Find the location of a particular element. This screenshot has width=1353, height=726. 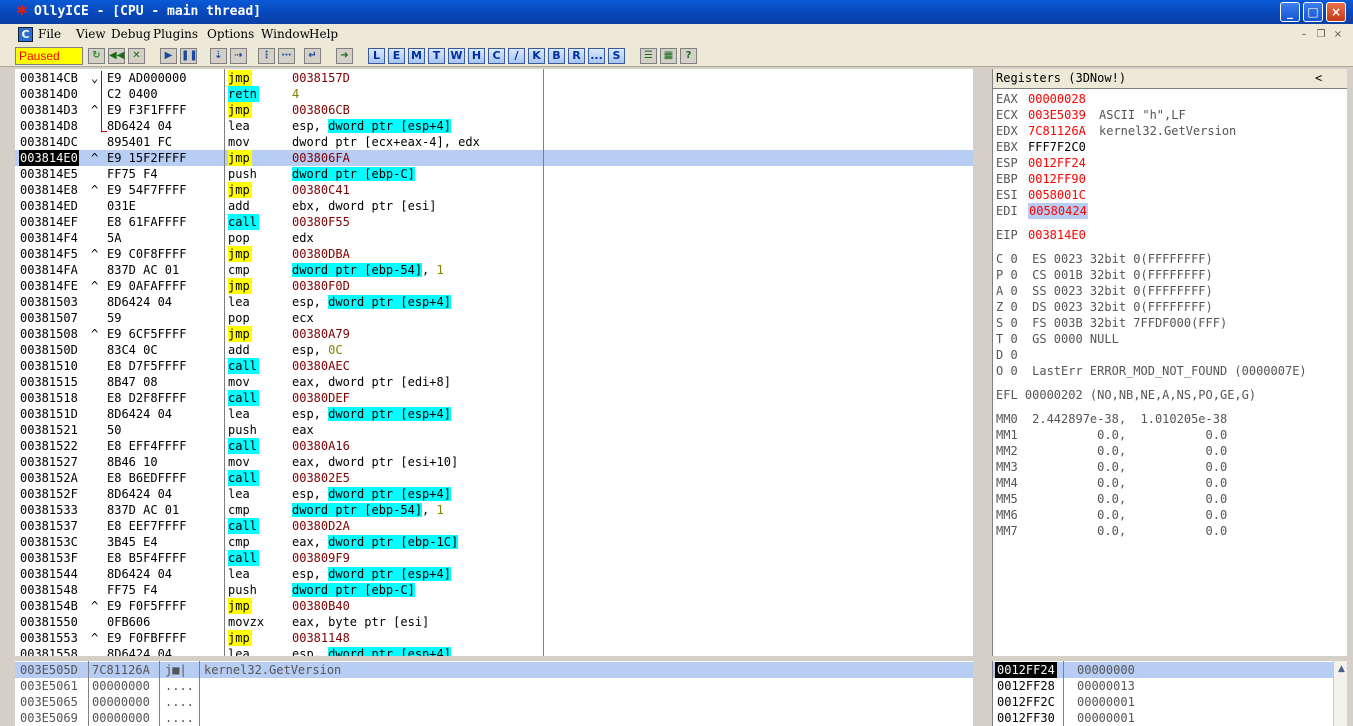

disasm-row: 003814E8 ^ E9 54F7FFFF jmp 00380C41 is located at coordinates (494, 190).